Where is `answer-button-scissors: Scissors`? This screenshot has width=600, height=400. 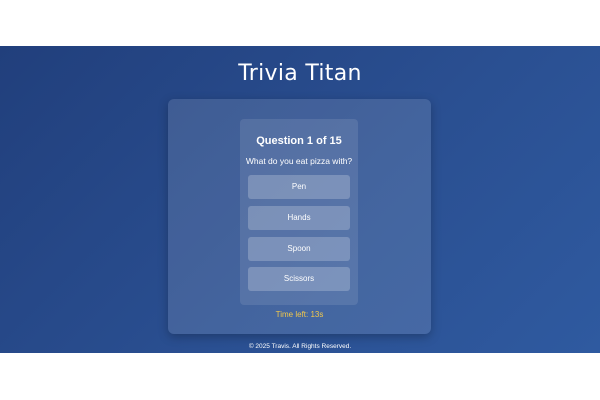 answer-button-scissors: Scissors is located at coordinates (299, 279).